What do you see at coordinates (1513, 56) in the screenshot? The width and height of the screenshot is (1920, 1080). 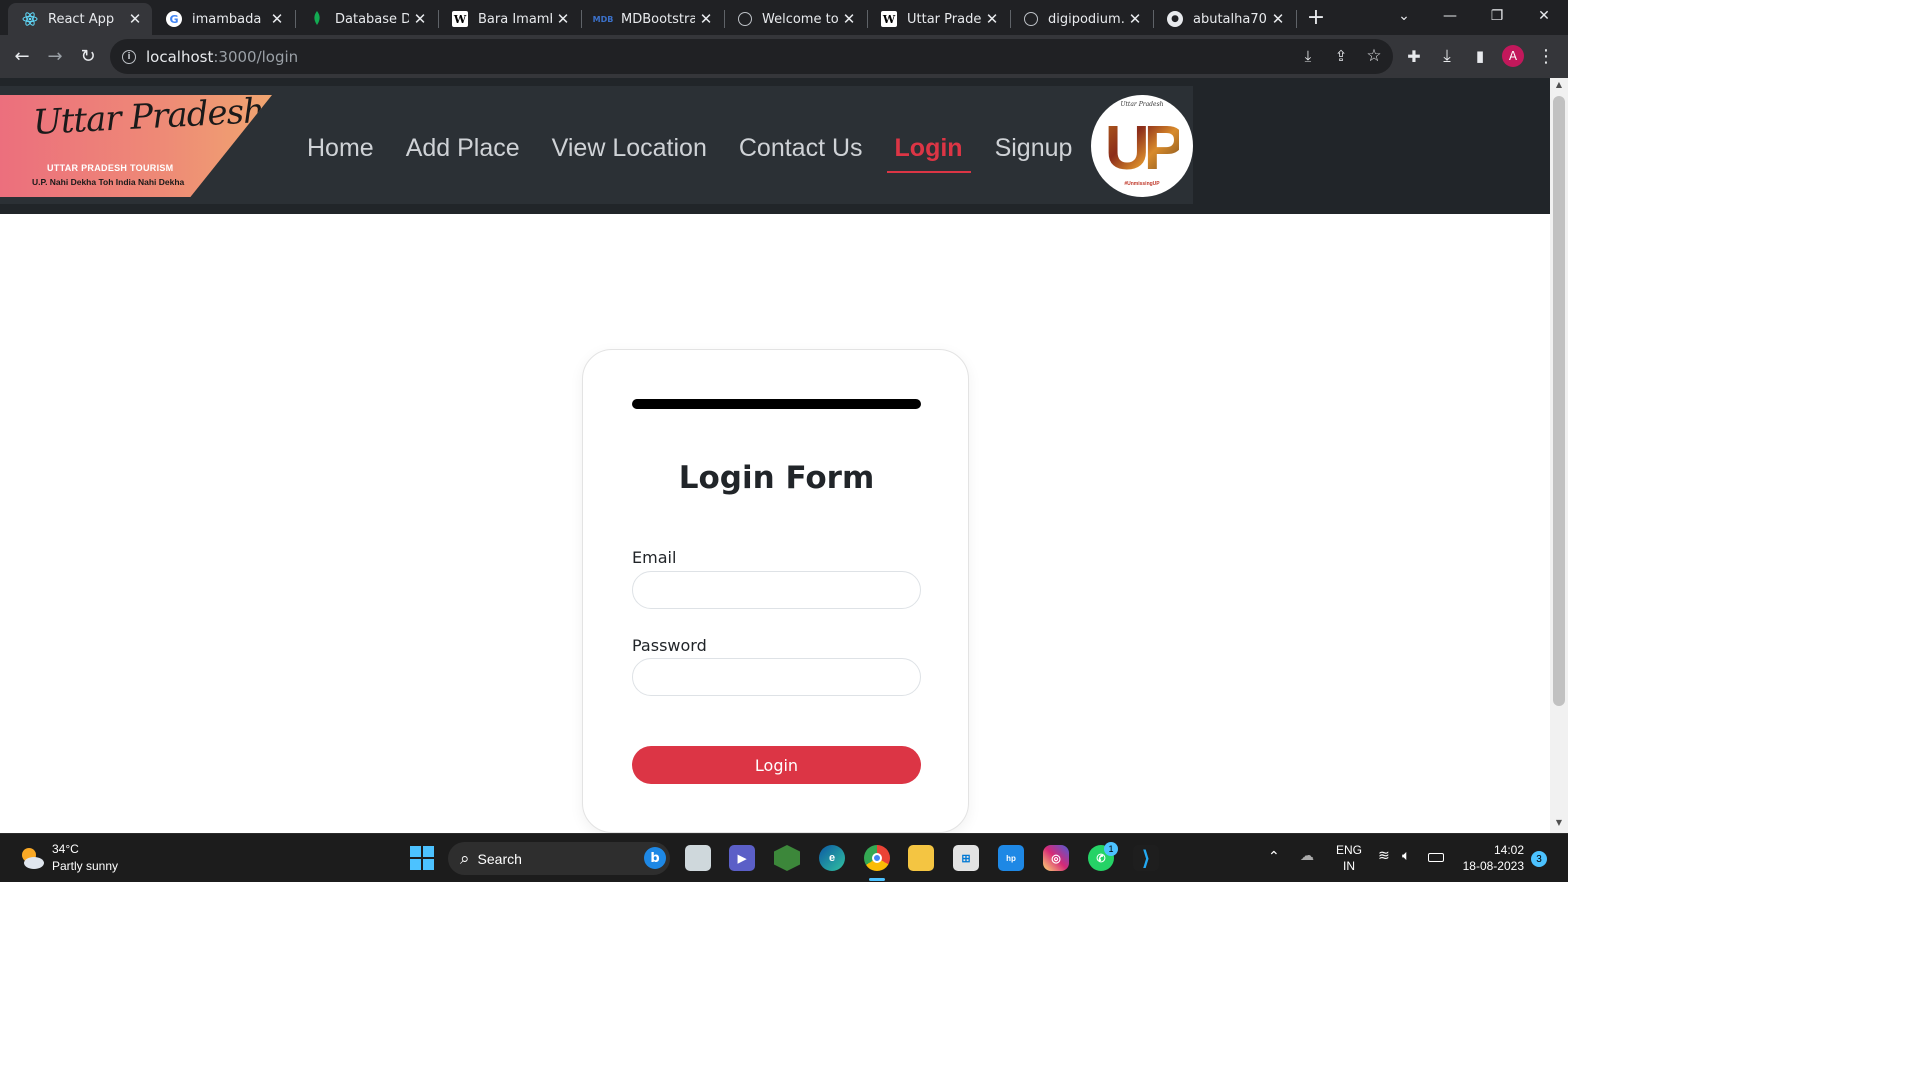 I see `profile-avatar: A` at bounding box center [1513, 56].